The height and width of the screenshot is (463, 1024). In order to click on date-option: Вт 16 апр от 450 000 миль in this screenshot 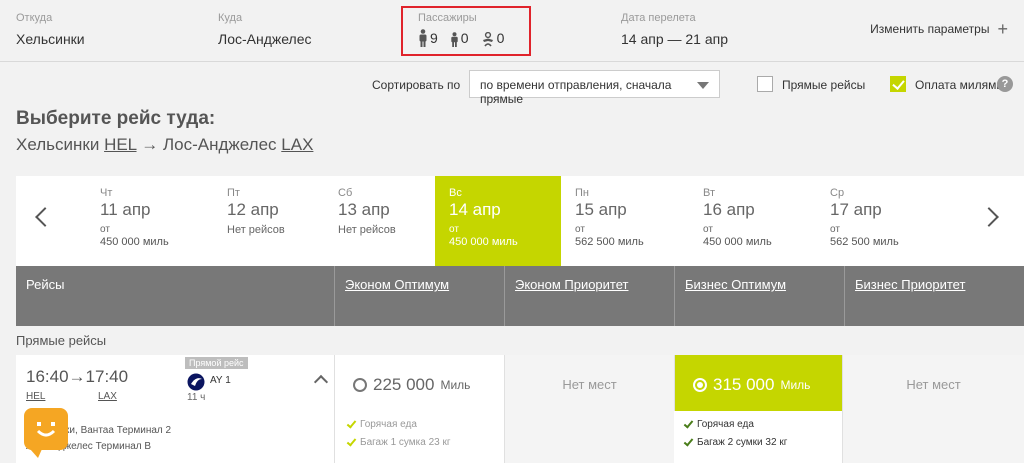, I will do `click(753, 221)`.